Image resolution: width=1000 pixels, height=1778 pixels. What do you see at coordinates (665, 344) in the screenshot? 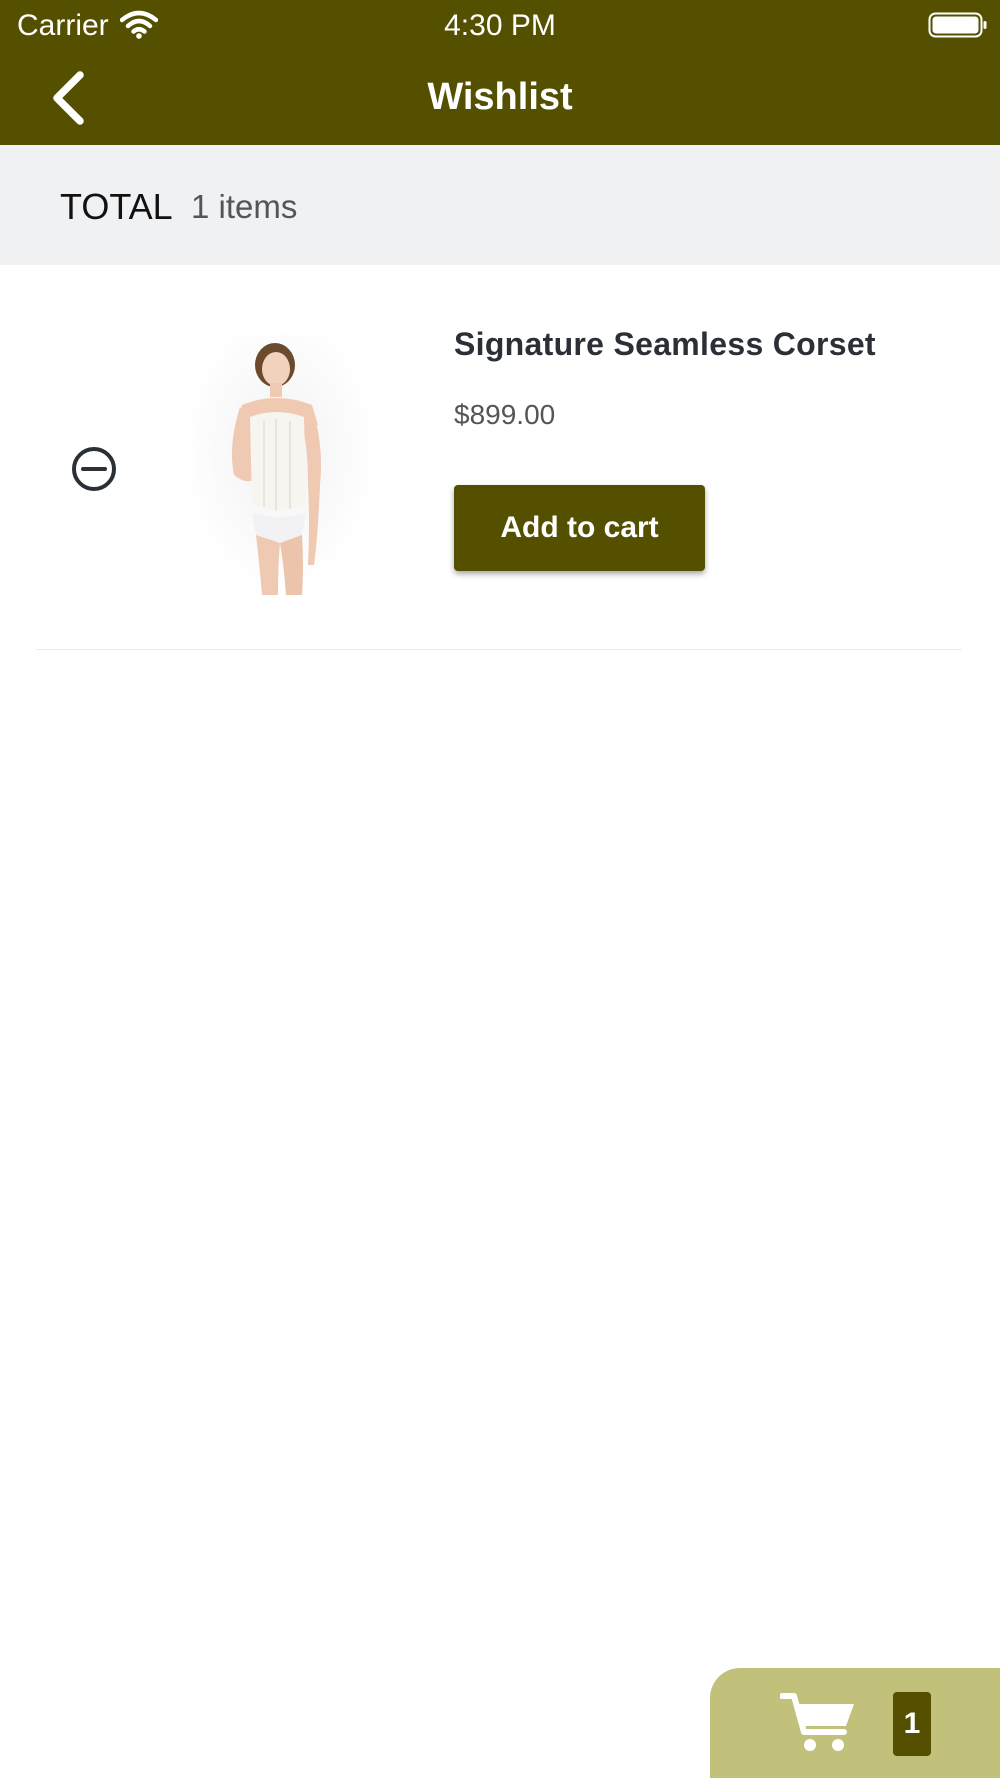
I see `product-name: Signature Seamless Corset` at bounding box center [665, 344].